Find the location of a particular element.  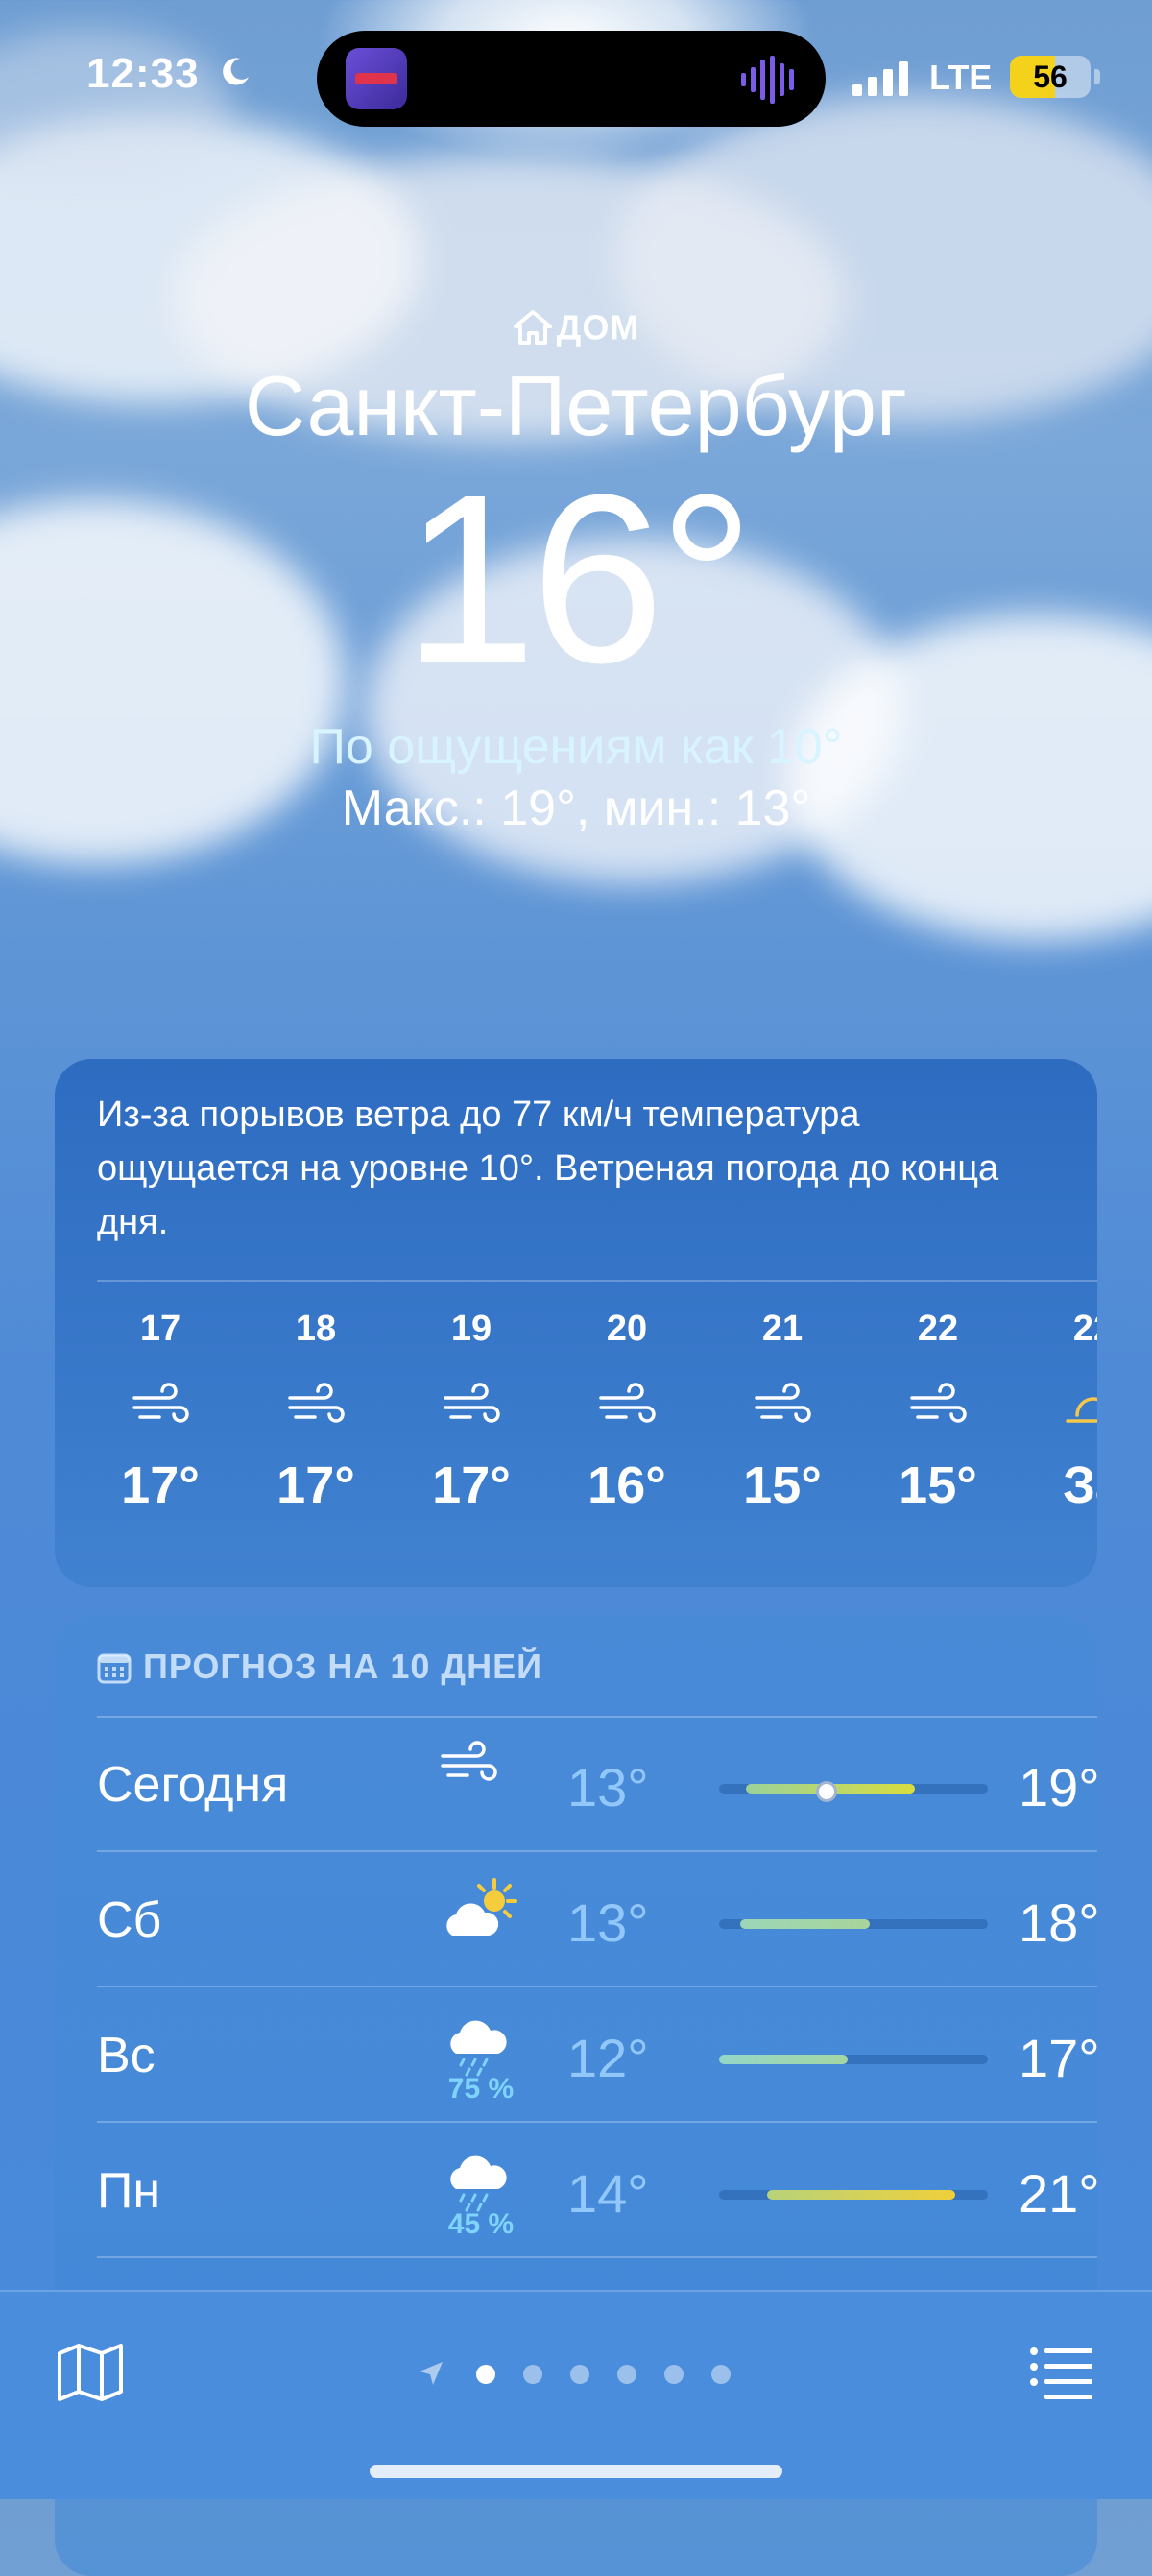

battery-icon: 56 is located at coordinates (1050, 77).